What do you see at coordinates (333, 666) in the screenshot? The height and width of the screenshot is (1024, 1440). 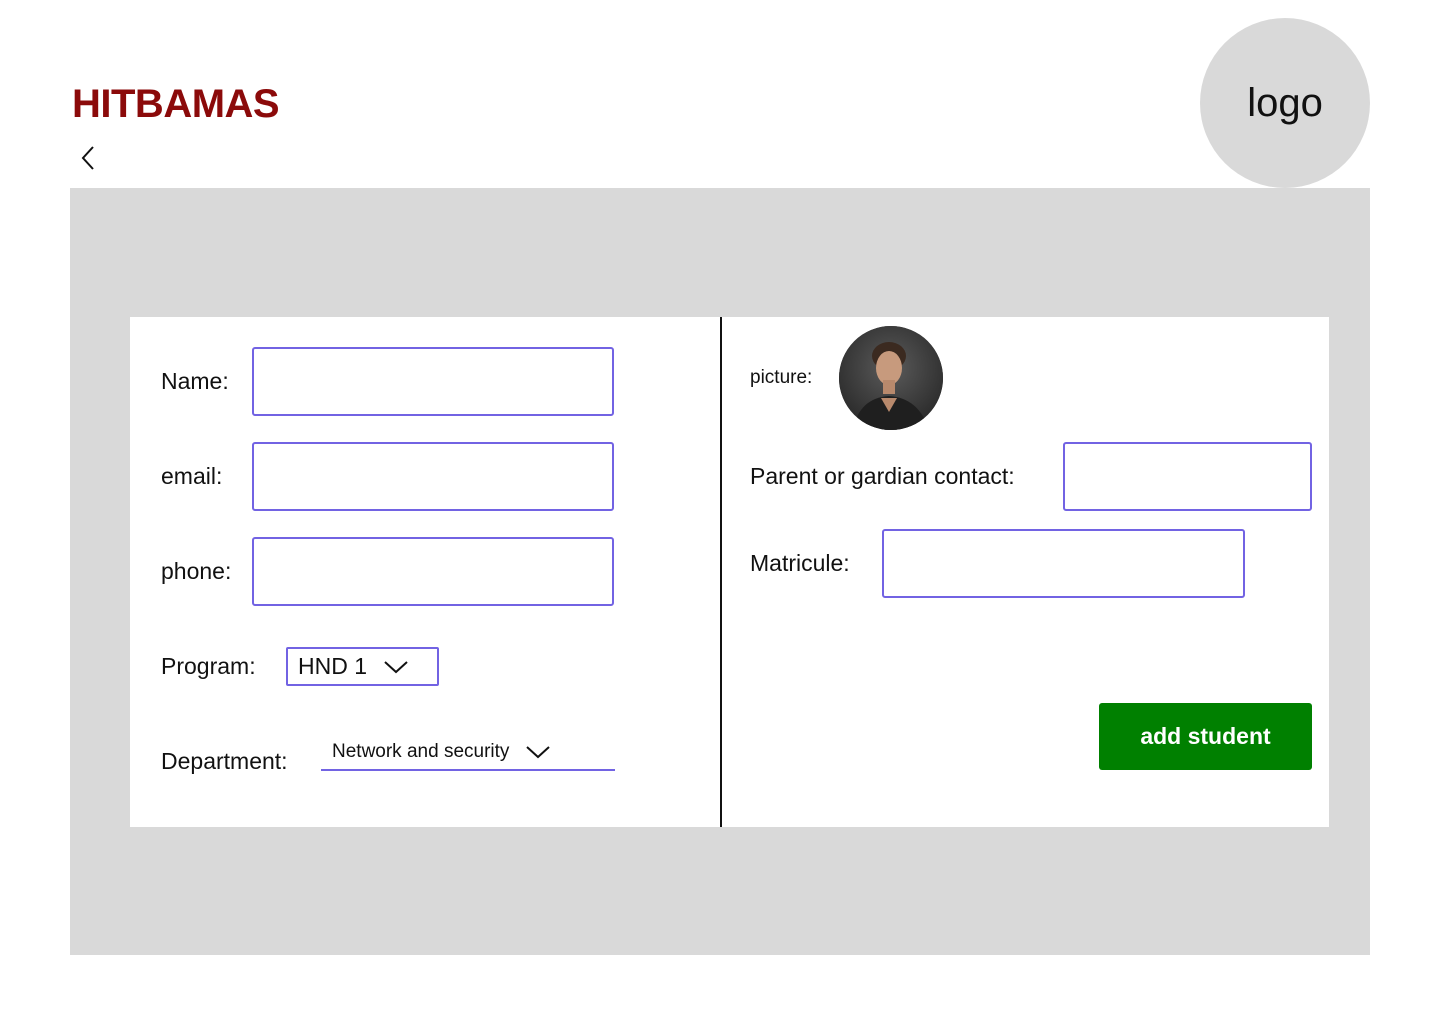 I see `program-value: HND 1` at bounding box center [333, 666].